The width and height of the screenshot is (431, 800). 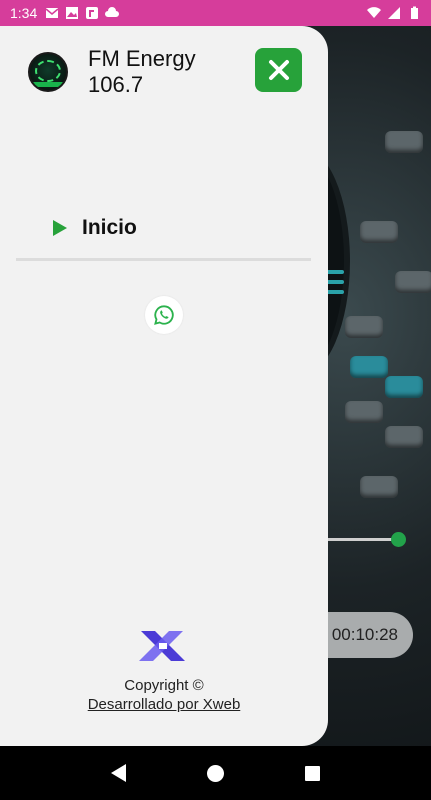 I want to click on volume-slider-thumb, so click(x=398, y=539).